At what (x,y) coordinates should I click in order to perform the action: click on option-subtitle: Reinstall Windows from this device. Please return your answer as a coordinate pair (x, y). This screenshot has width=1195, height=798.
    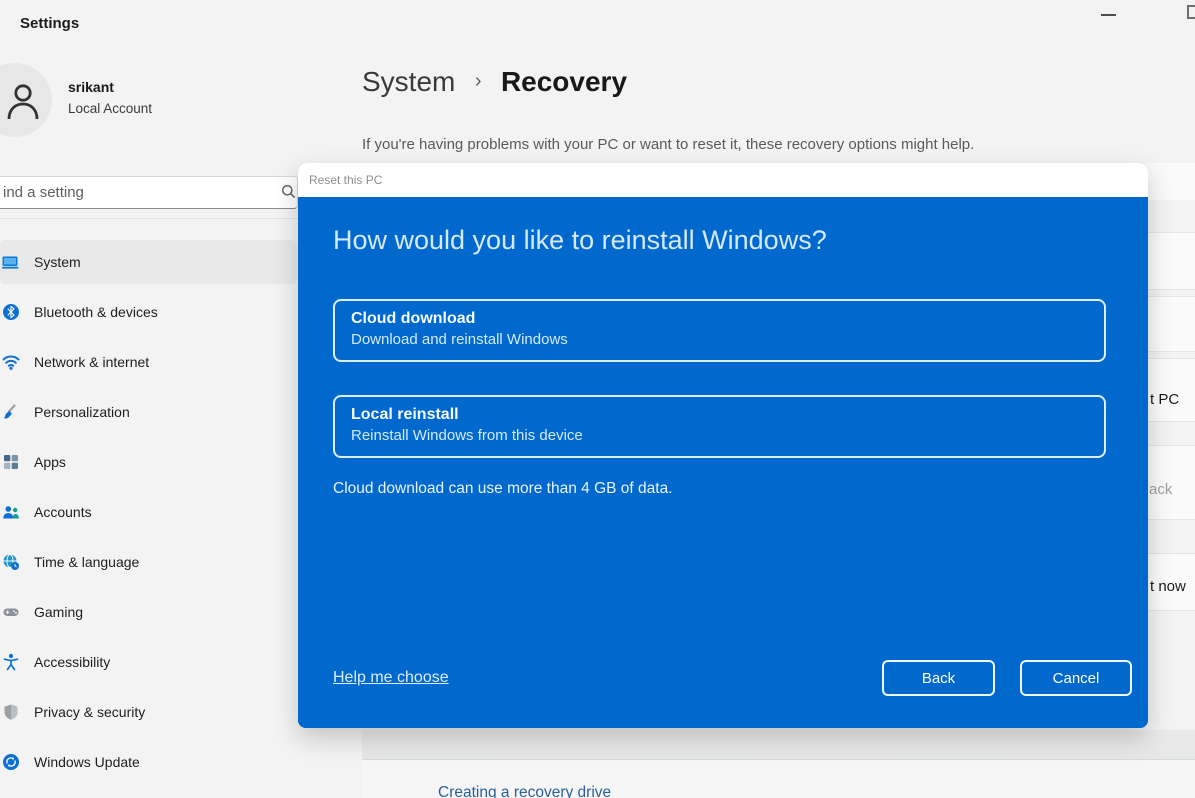
    Looking at the image, I should click on (467, 435).